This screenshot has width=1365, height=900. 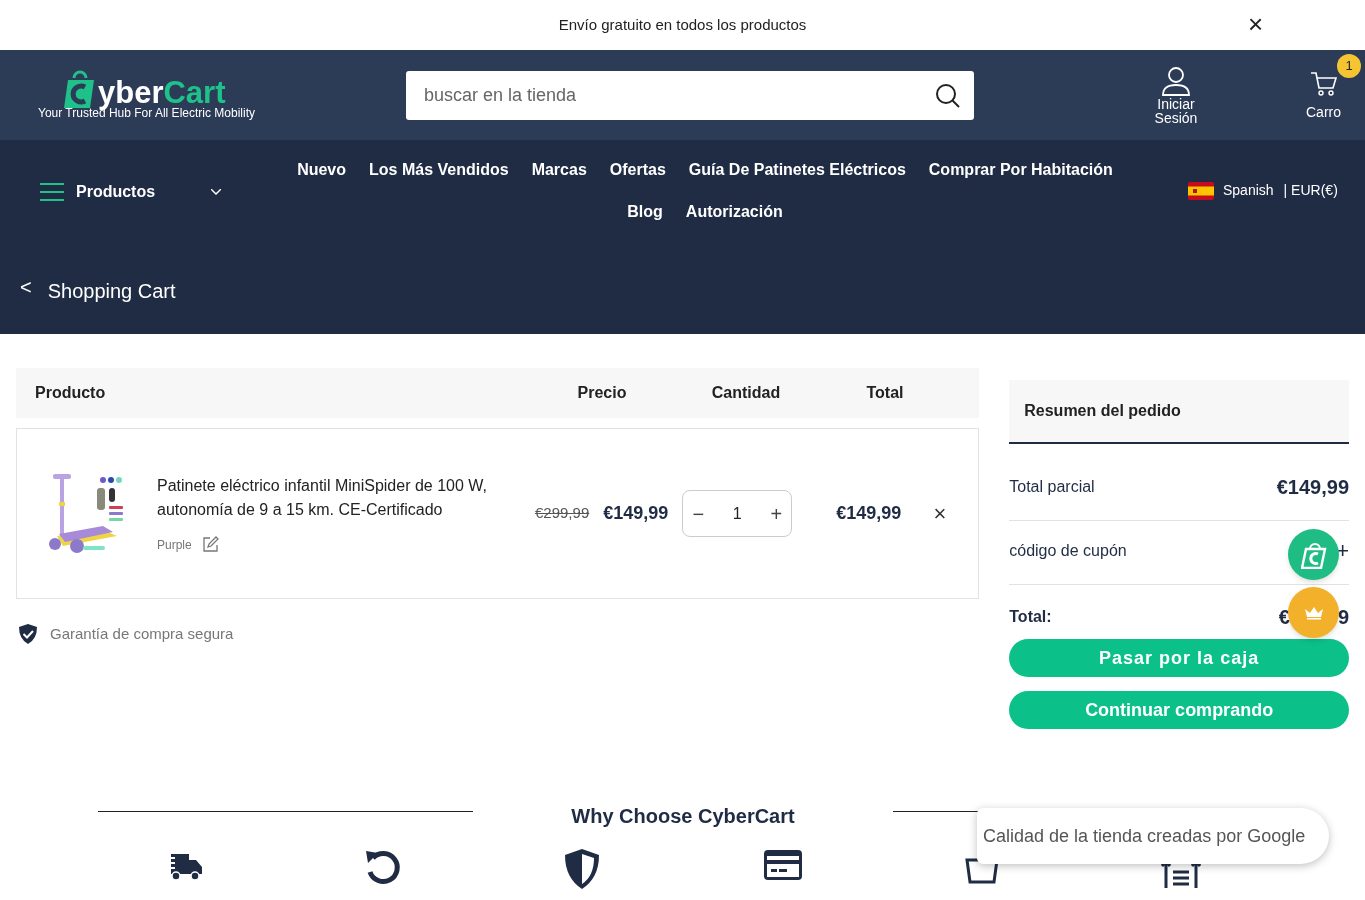 What do you see at coordinates (1343, 617) in the screenshot?
I see `total-value: 9` at bounding box center [1343, 617].